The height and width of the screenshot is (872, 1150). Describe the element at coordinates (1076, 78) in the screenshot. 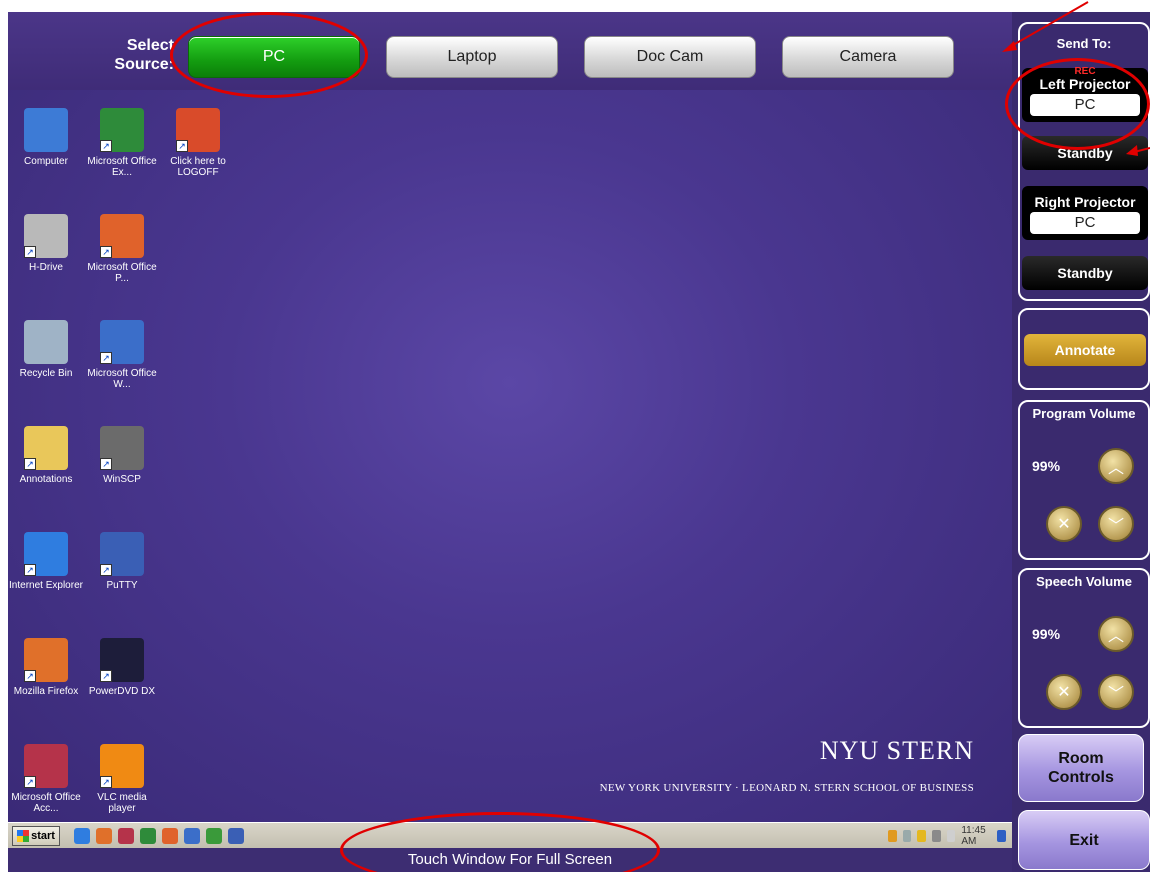

I see `annotation-arrows` at that location.